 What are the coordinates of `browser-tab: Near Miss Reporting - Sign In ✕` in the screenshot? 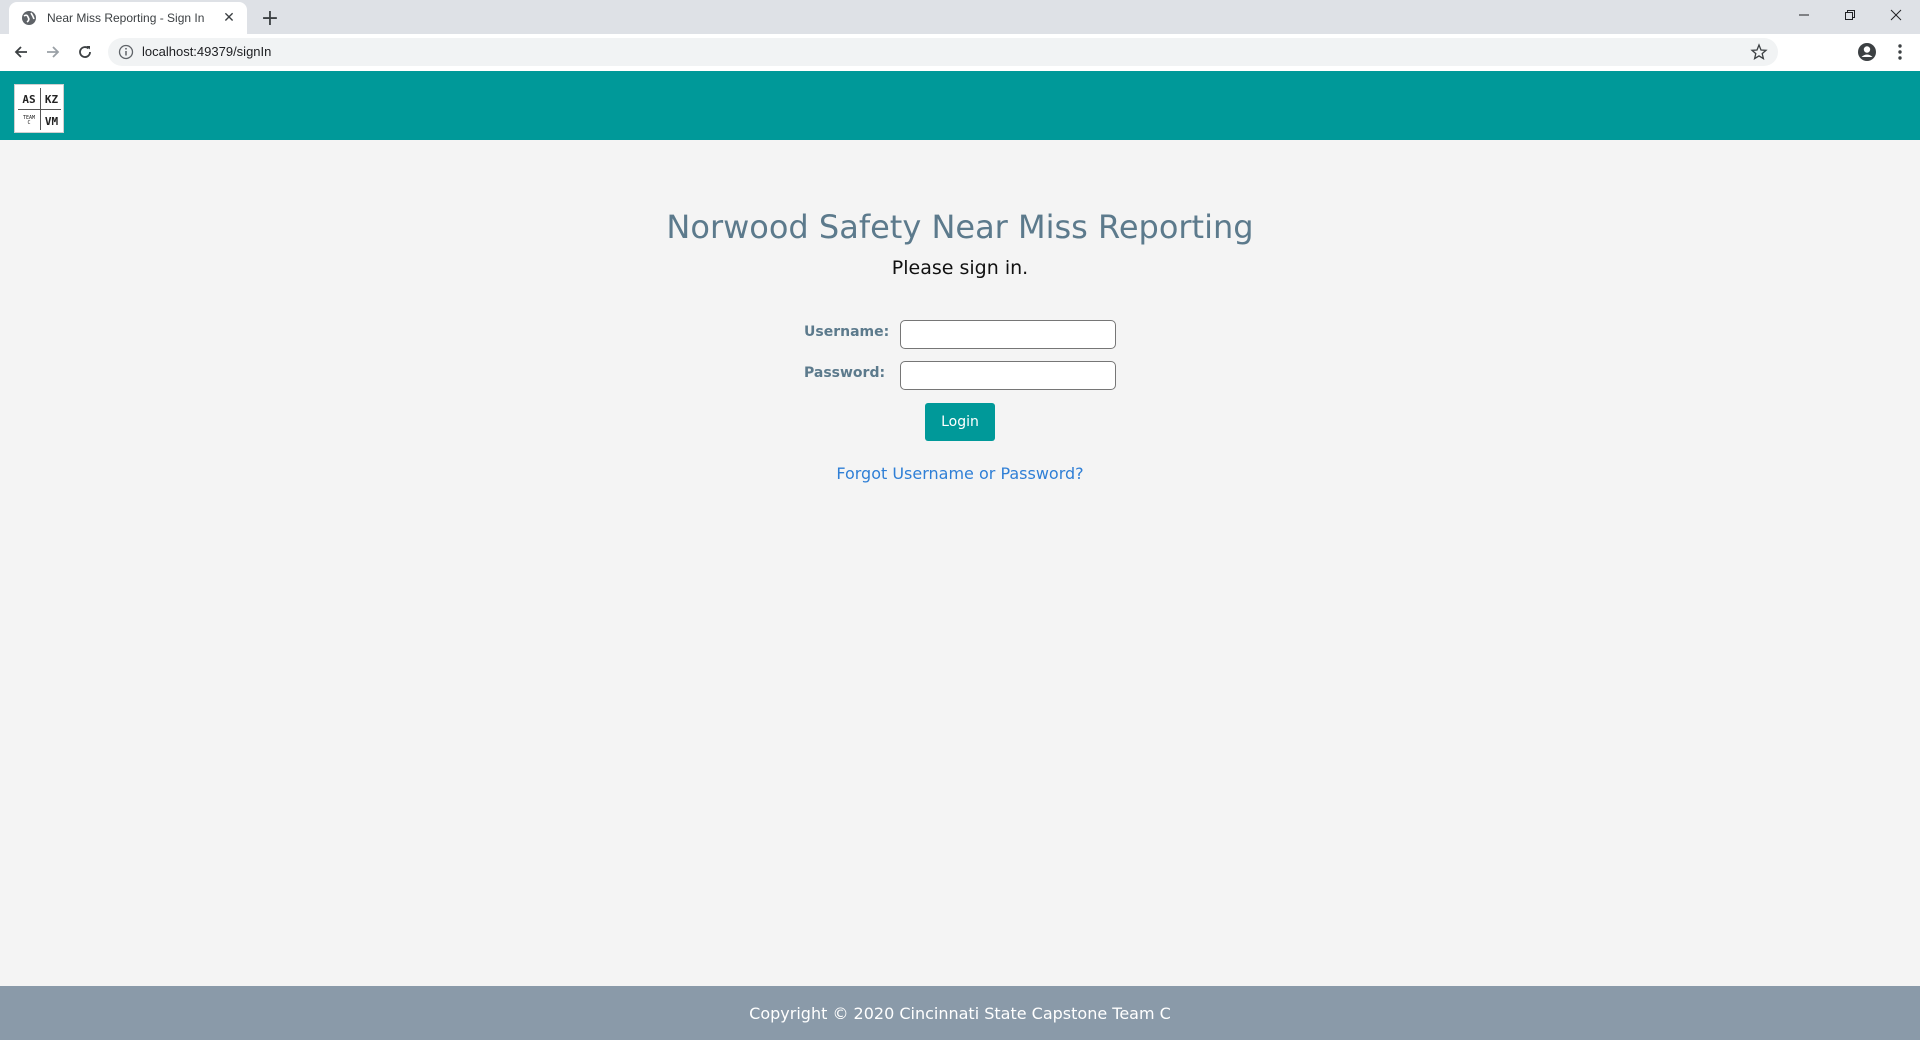 It's located at (128, 18).